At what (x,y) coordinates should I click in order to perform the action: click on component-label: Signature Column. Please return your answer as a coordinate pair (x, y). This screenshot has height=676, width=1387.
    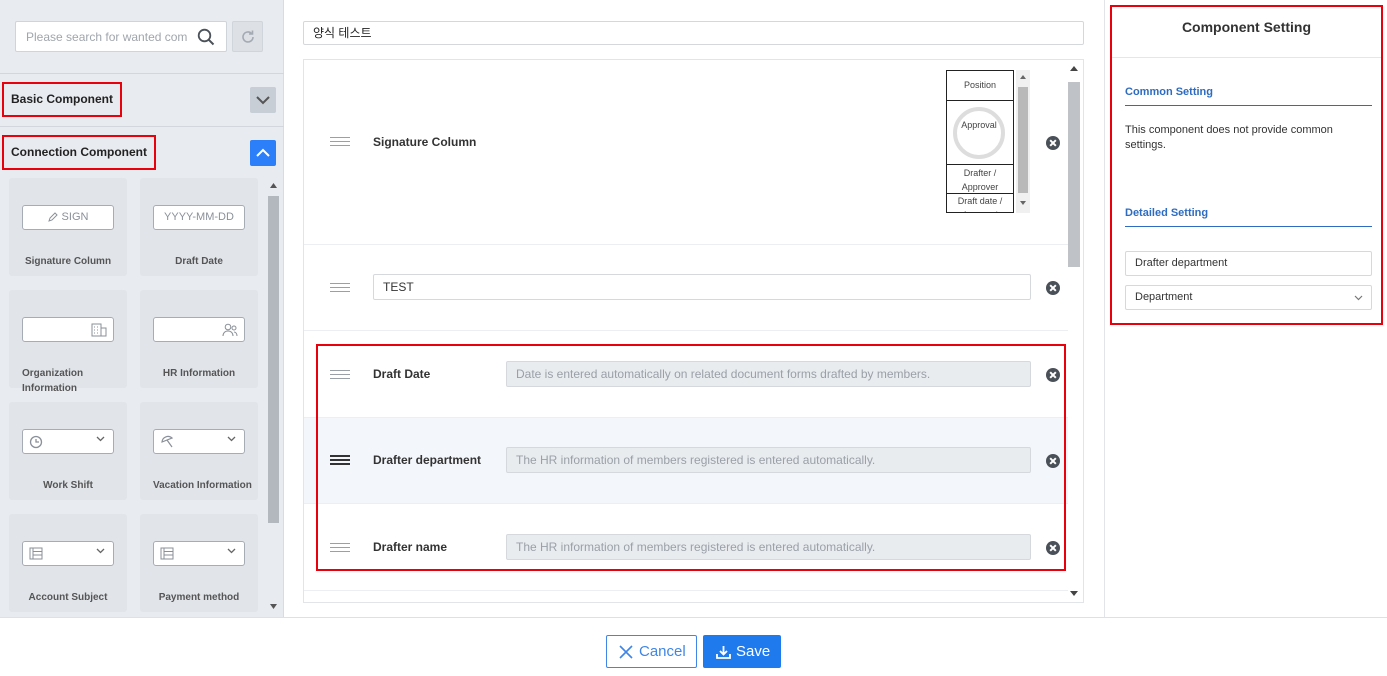
    Looking at the image, I should click on (68, 261).